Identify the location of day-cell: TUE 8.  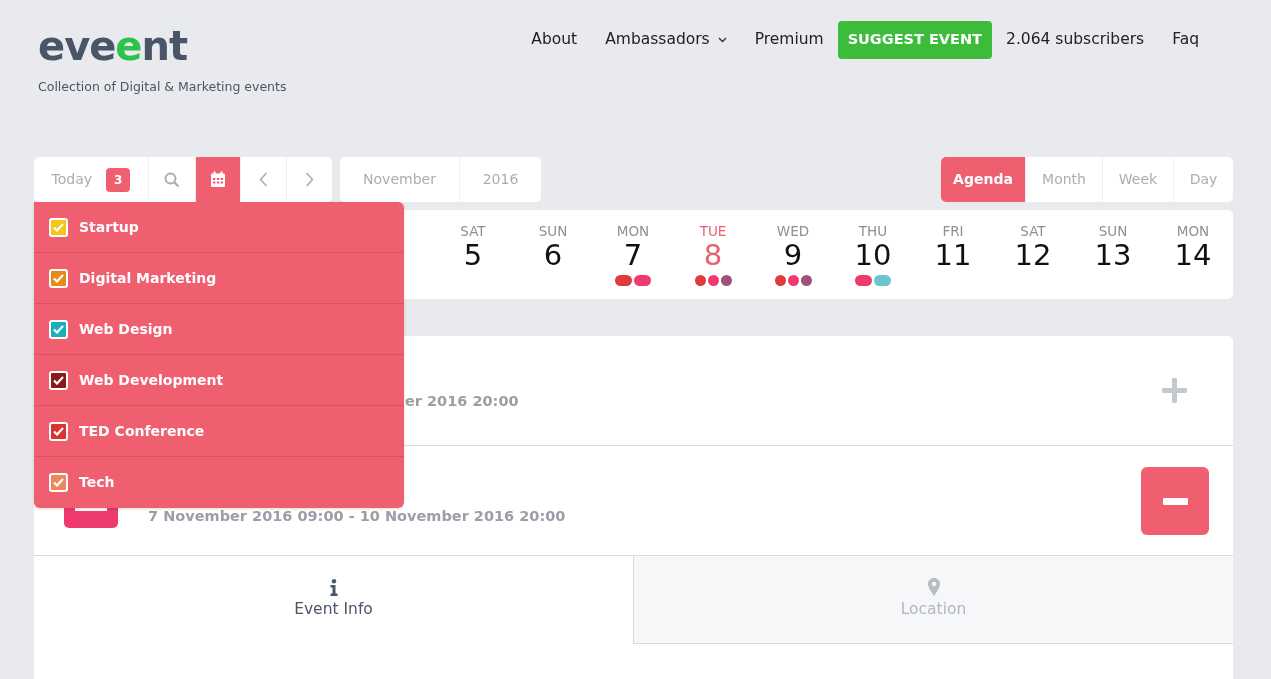
(713, 254).